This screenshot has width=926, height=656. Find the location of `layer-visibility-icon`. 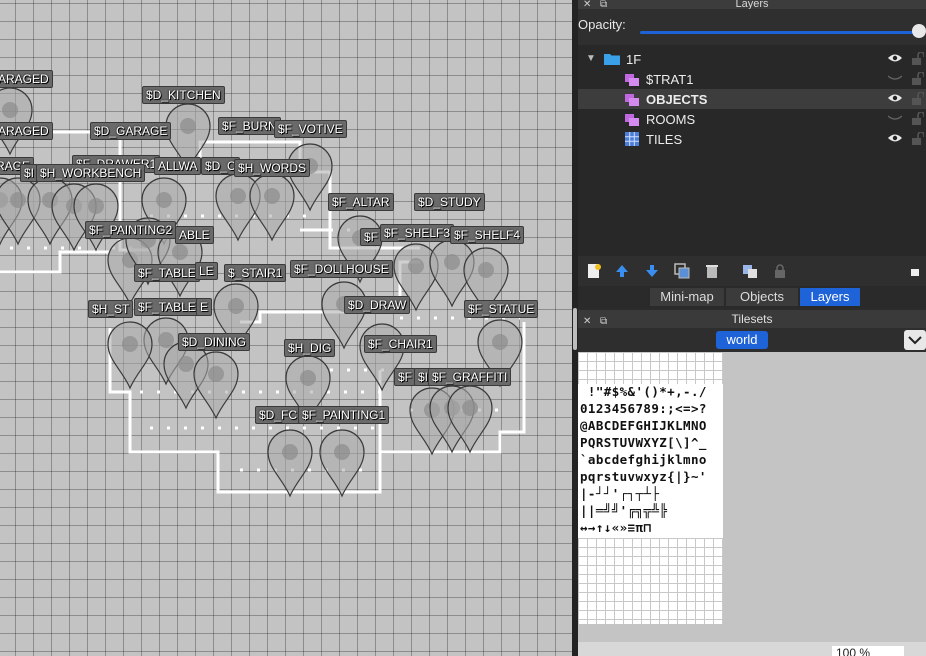

layer-visibility-icon is located at coordinates (750, 271).